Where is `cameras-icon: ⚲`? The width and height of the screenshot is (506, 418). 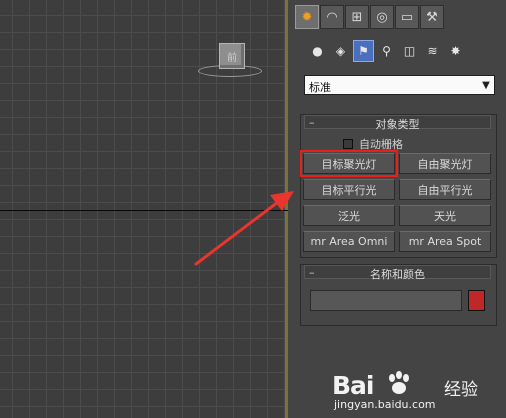 cameras-icon: ⚲ is located at coordinates (386, 51).